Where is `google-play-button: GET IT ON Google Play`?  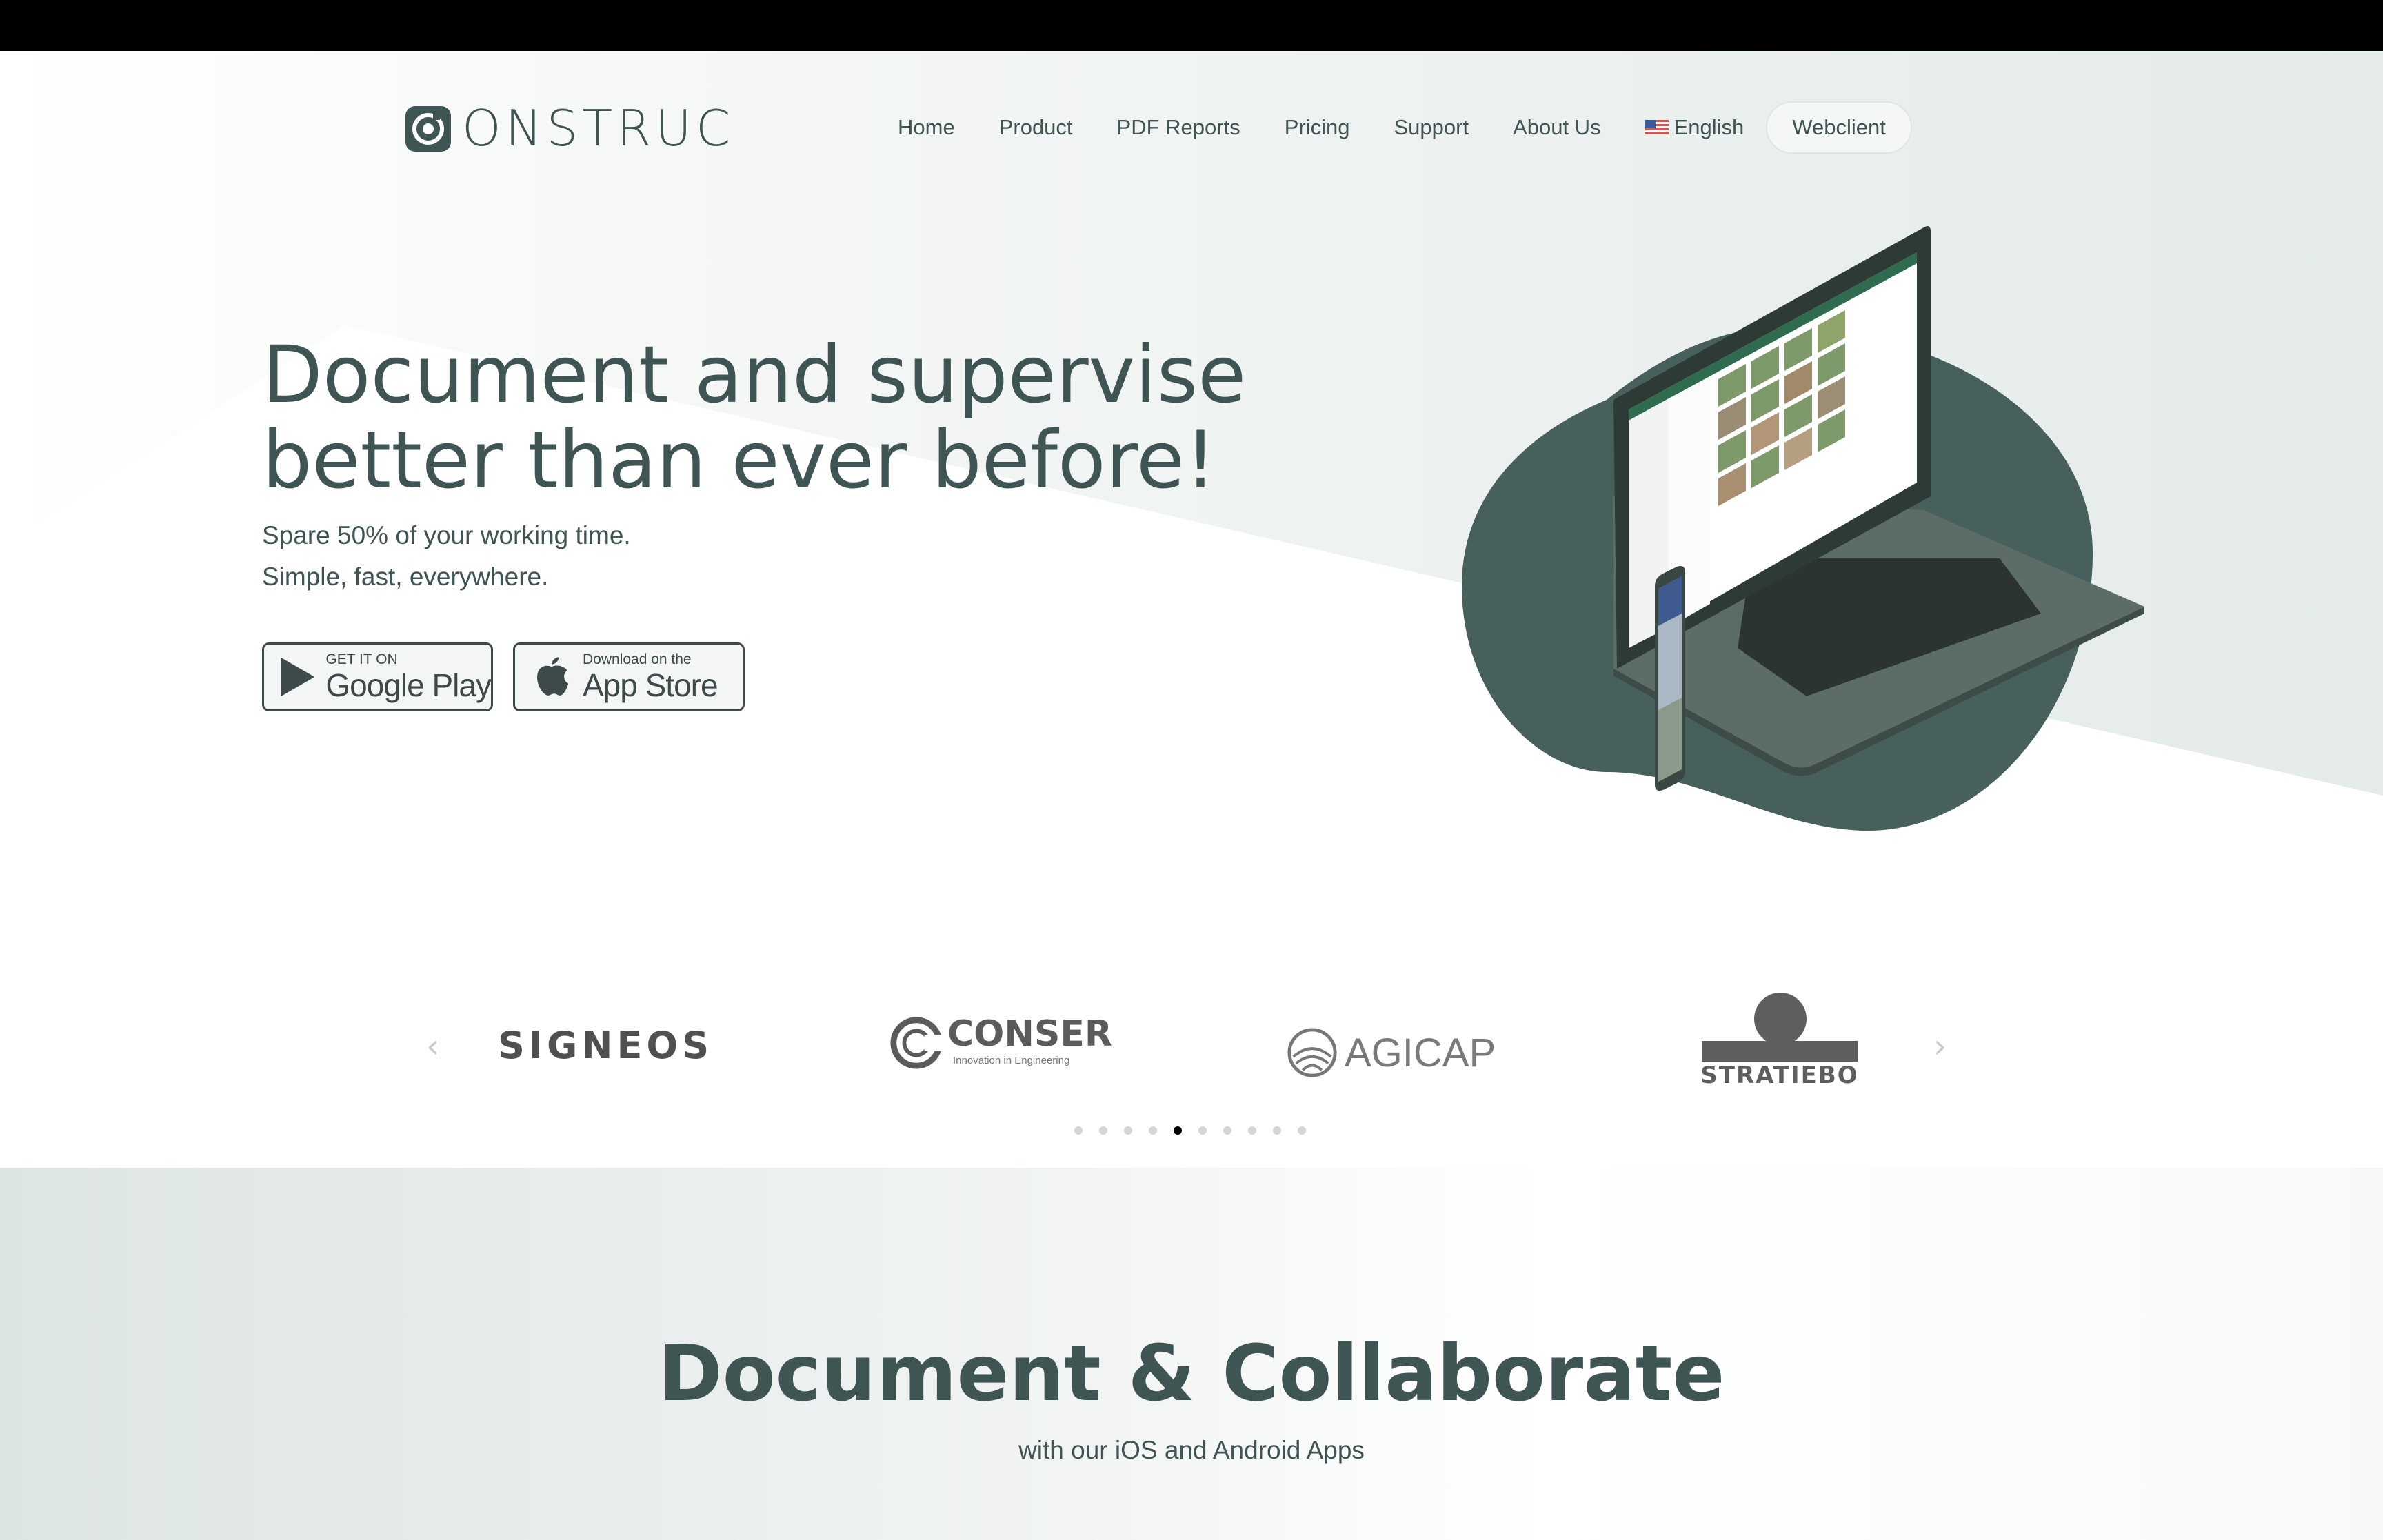
google-play-button: GET IT ON Google Play is located at coordinates (377, 677).